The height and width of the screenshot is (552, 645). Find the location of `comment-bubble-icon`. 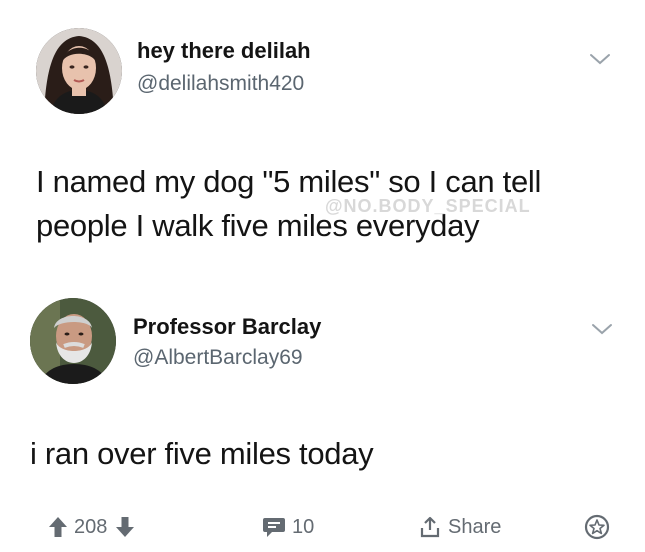

comment-bubble-icon is located at coordinates (274, 527).